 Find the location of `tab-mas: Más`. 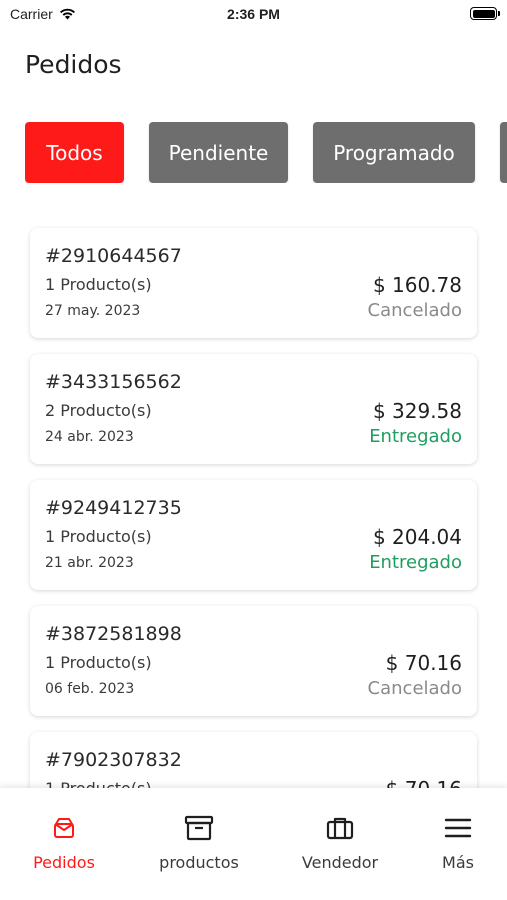

tab-mas: Más is located at coordinates (452, 843).